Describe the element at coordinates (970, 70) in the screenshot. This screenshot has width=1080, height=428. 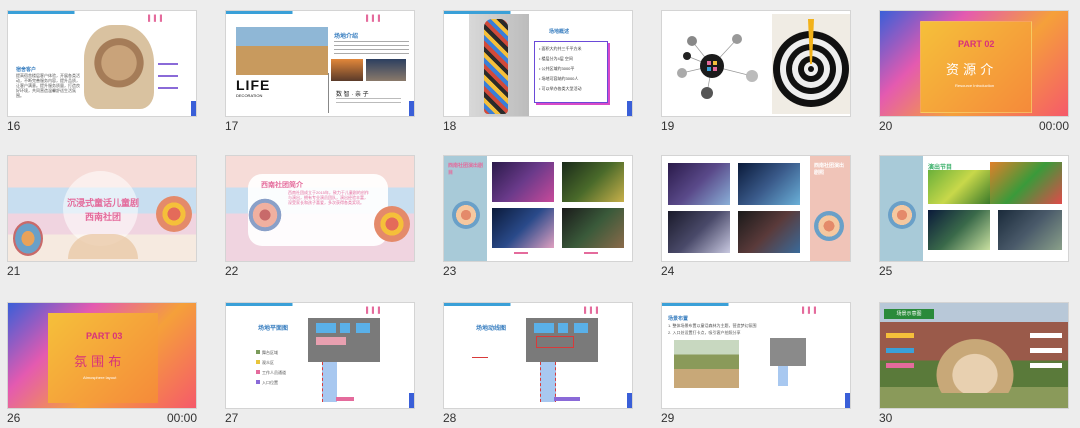
I see `part-title: 资 源 介` at that location.